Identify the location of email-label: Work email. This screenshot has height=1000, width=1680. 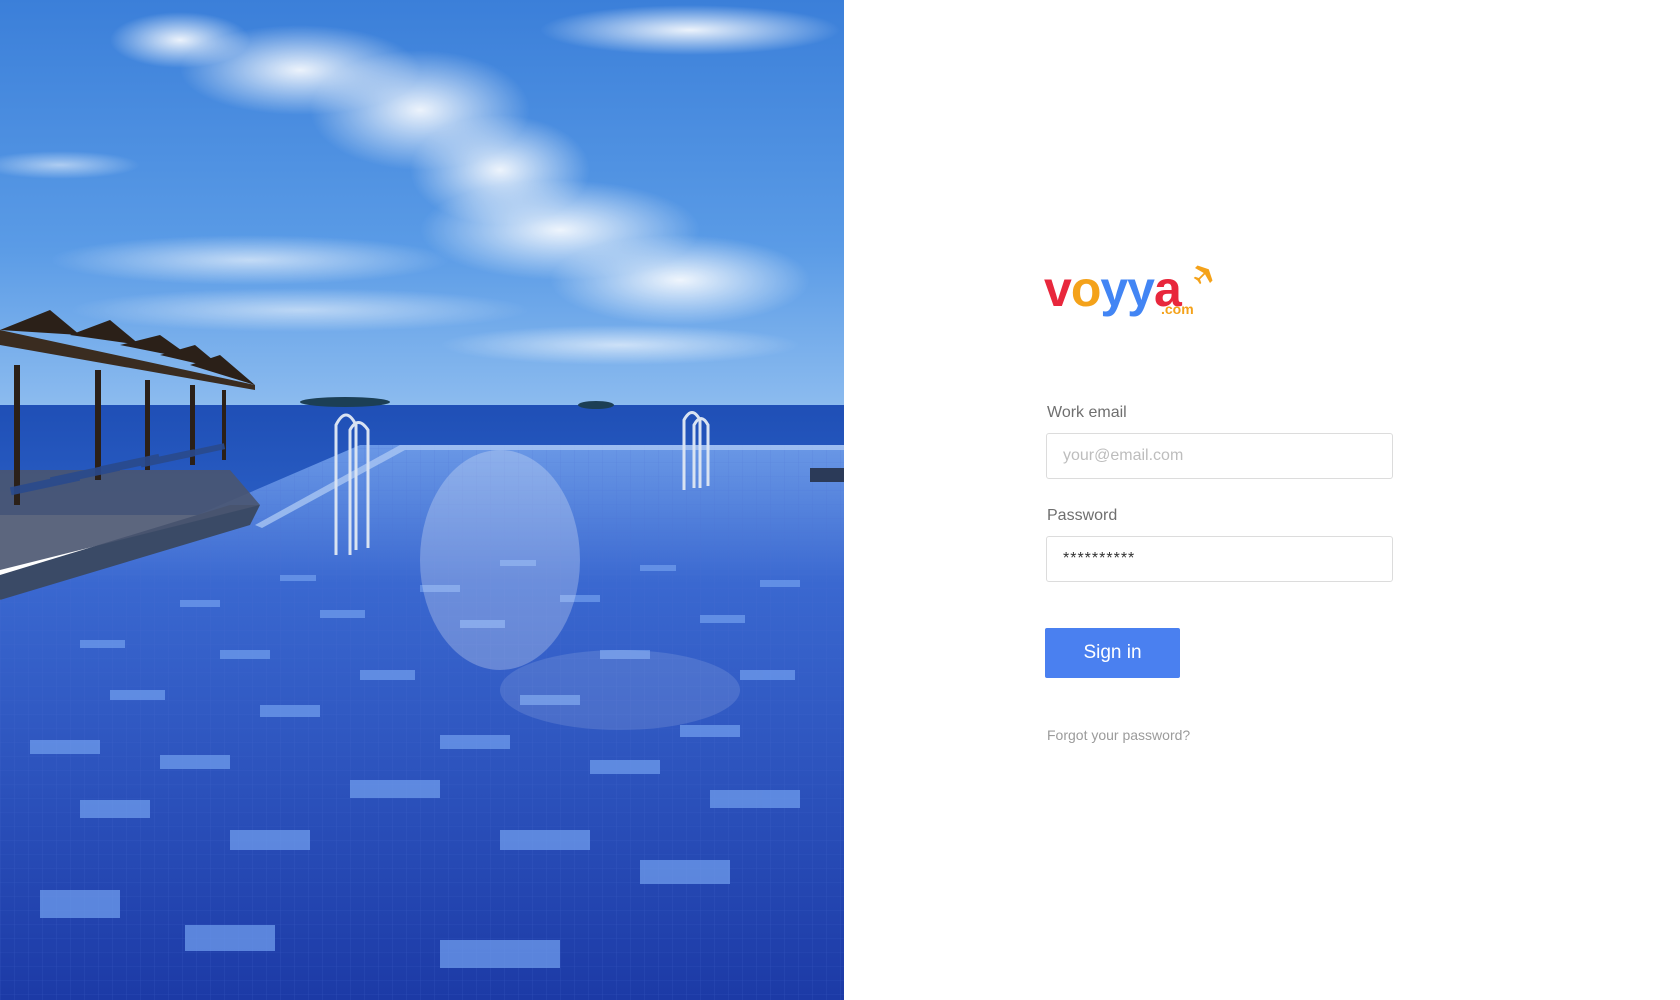
(1087, 412).